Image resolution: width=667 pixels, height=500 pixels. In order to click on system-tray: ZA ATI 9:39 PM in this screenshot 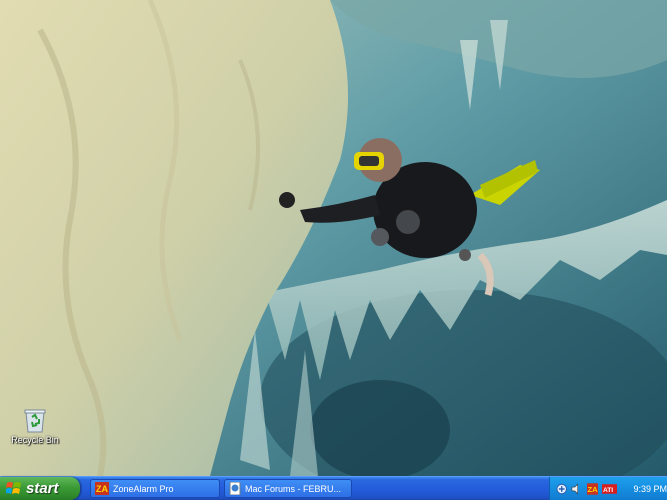, I will do `click(608, 488)`.